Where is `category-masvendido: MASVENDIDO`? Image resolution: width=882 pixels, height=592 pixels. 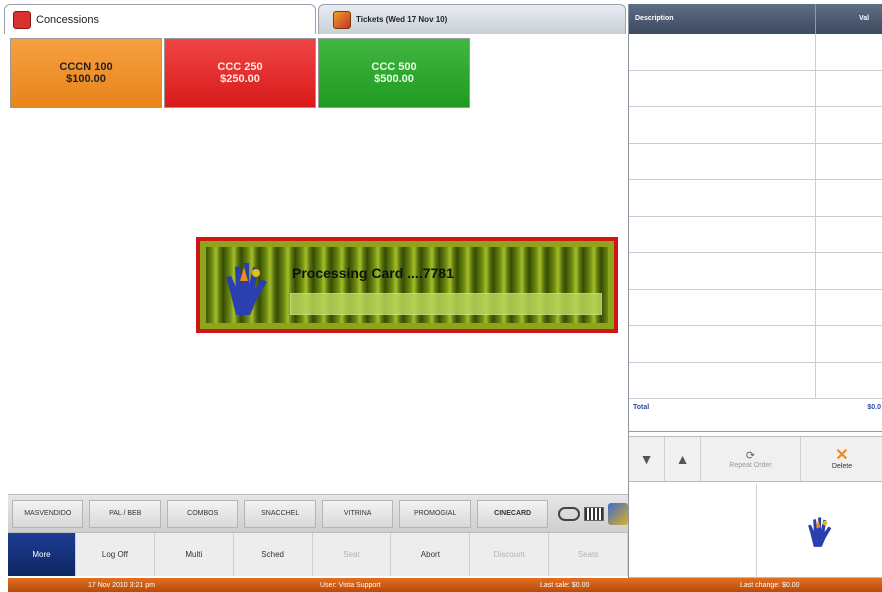 category-masvendido: MASVENDIDO is located at coordinates (48, 513).